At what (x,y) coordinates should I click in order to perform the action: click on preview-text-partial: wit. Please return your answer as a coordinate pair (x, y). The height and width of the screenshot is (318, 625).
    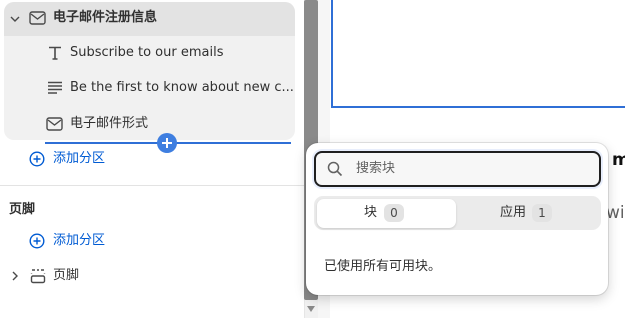
    Looking at the image, I should click on (615, 213).